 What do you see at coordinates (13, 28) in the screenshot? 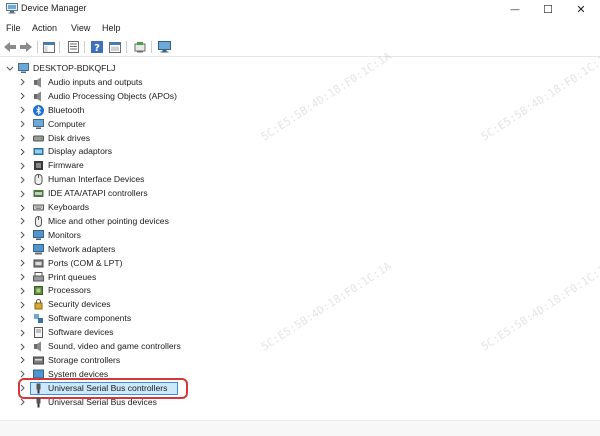
I see `menu-file: File` at bounding box center [13, 28].